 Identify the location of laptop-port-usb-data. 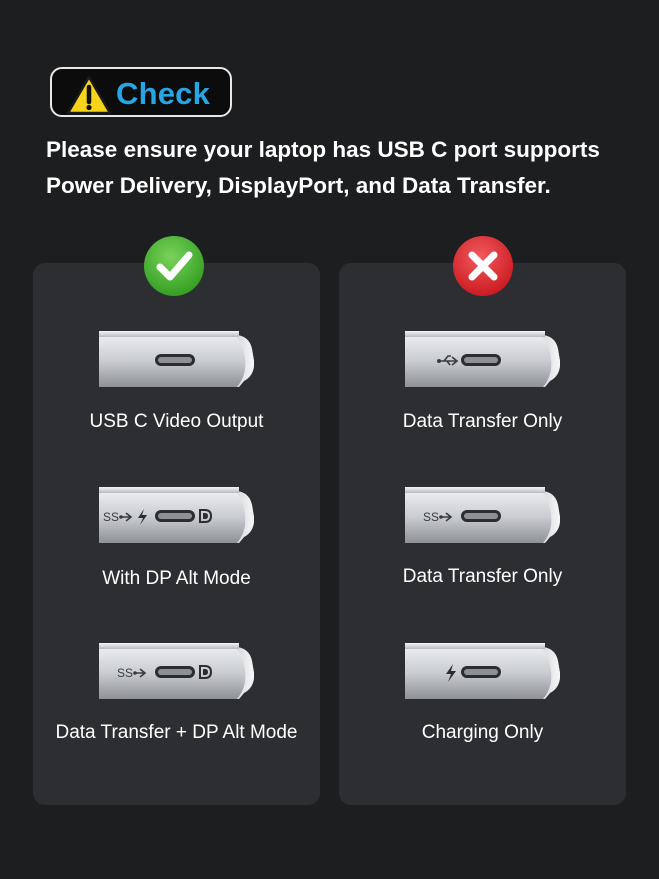
(482, 359).